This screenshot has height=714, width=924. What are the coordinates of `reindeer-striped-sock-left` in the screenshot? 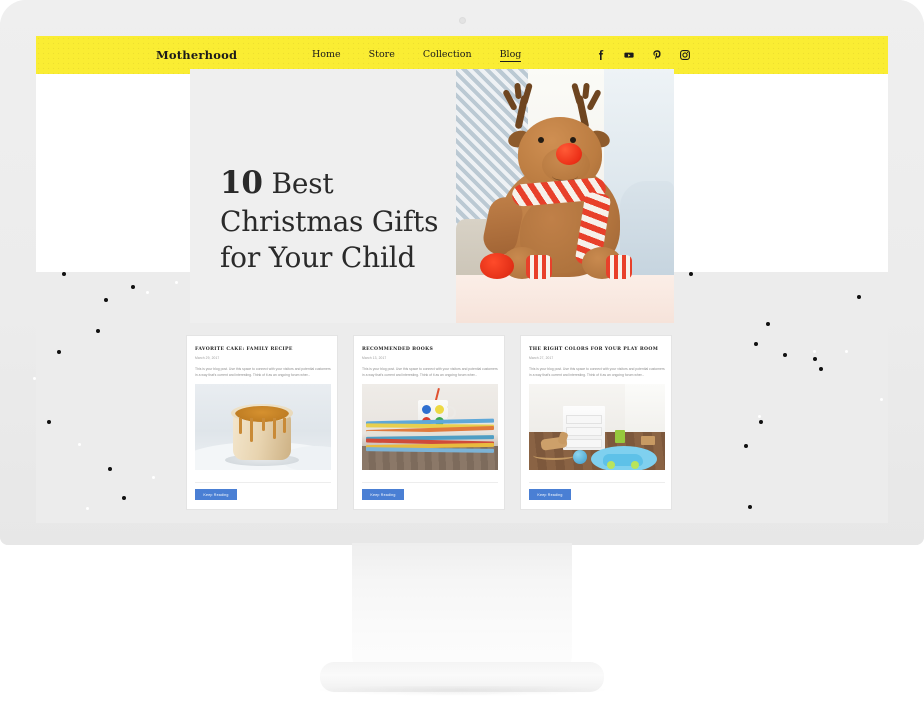 It's located at (539, 267).